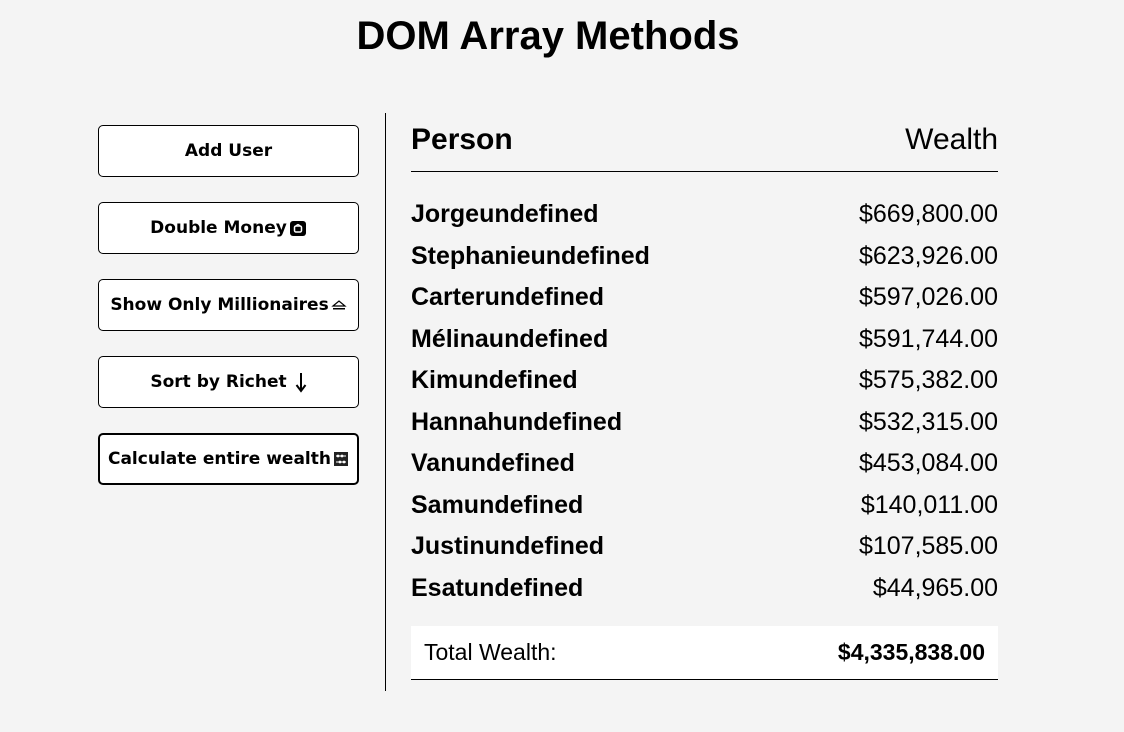 Image resolution: width=1124 pixels, height=732 pixels. I want to click on calculate-wealth-button: Calculate entire wealth, so click(228, 459).